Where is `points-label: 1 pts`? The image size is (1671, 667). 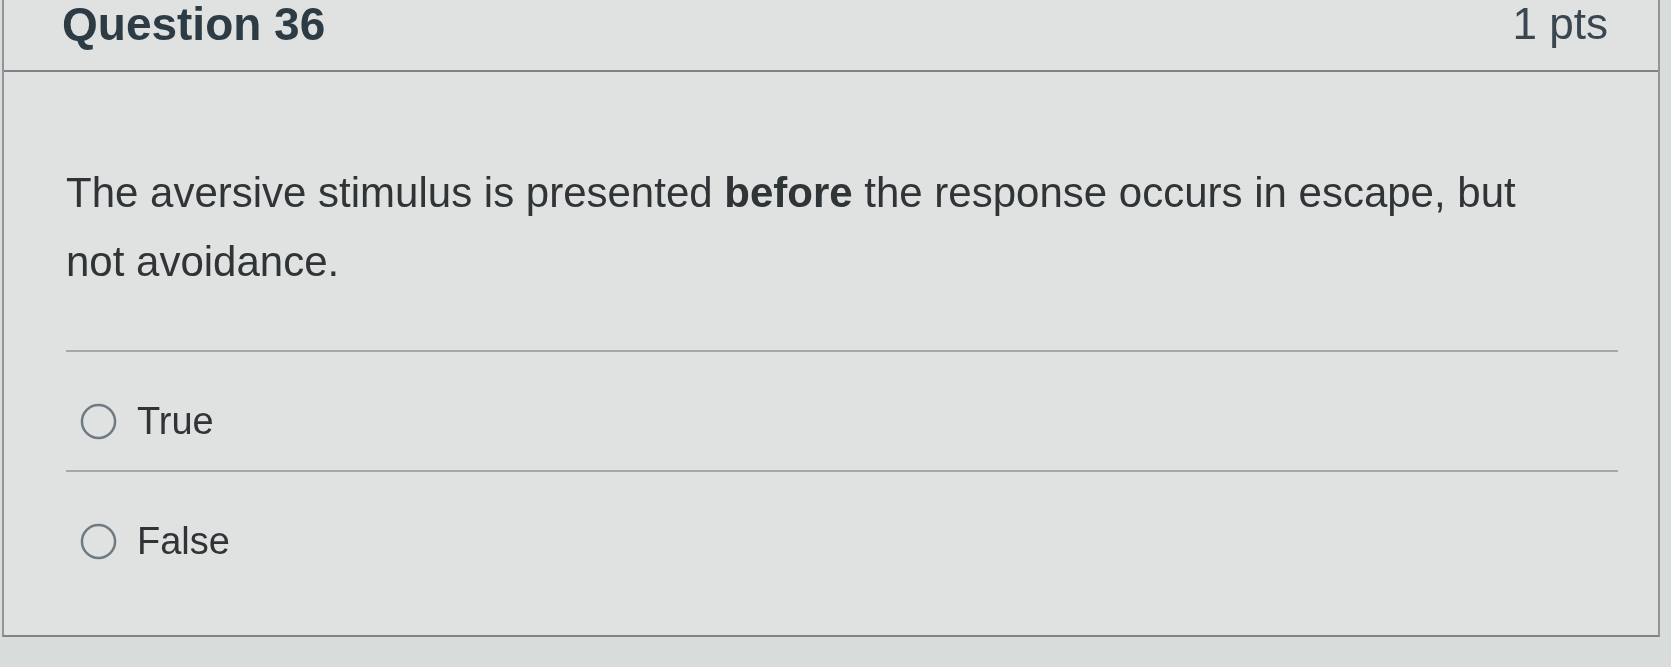 points-label: 1 pts is located at coordinates (1560, 24).